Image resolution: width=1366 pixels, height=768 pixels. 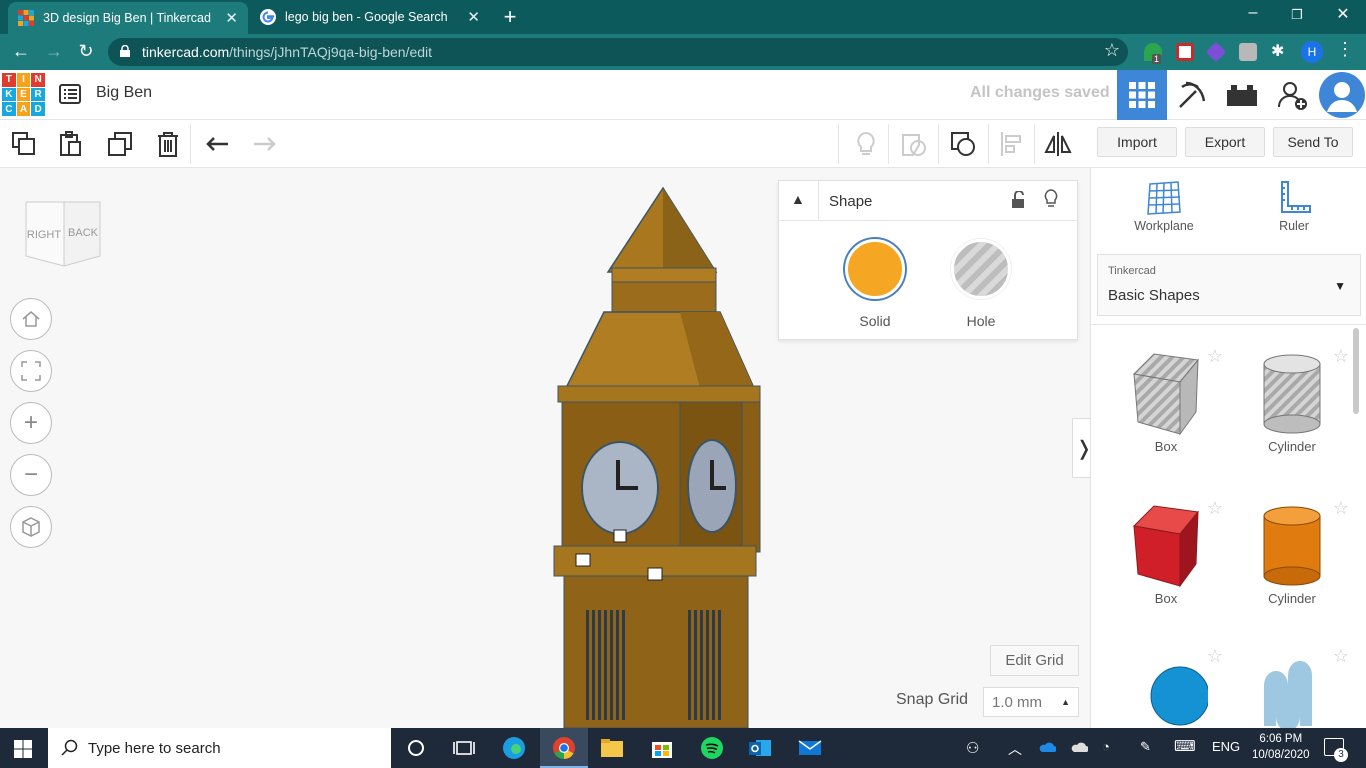 What do you see at coordinates (83, 233) in the screenshot?
I see `viewcube-back-face: BACK` at bounding box center [83, 233].